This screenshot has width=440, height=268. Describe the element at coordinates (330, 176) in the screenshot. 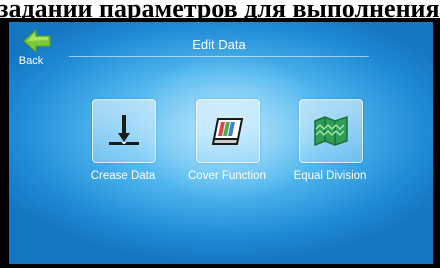

I see `equal-division-label: Equal Division` at that location.